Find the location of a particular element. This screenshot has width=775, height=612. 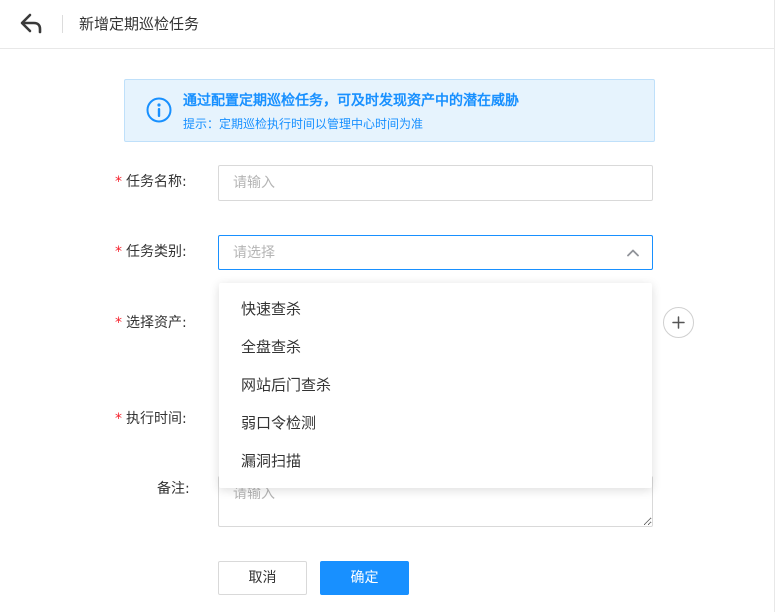

dropdown-option: 漏洞扫描 is located at coordinates (435, 461).